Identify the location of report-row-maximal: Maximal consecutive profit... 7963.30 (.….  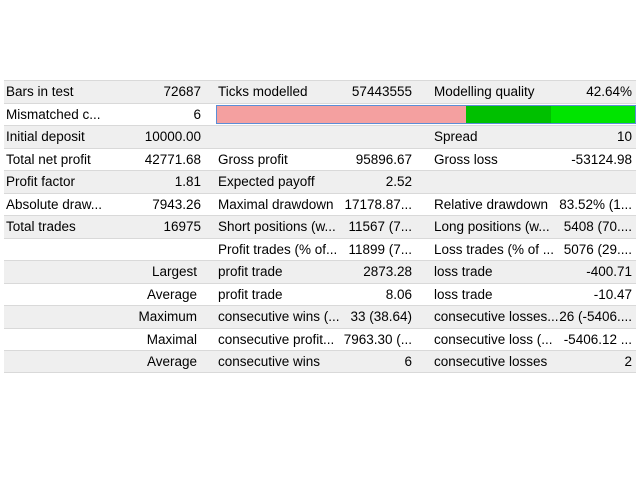
(320, 338).